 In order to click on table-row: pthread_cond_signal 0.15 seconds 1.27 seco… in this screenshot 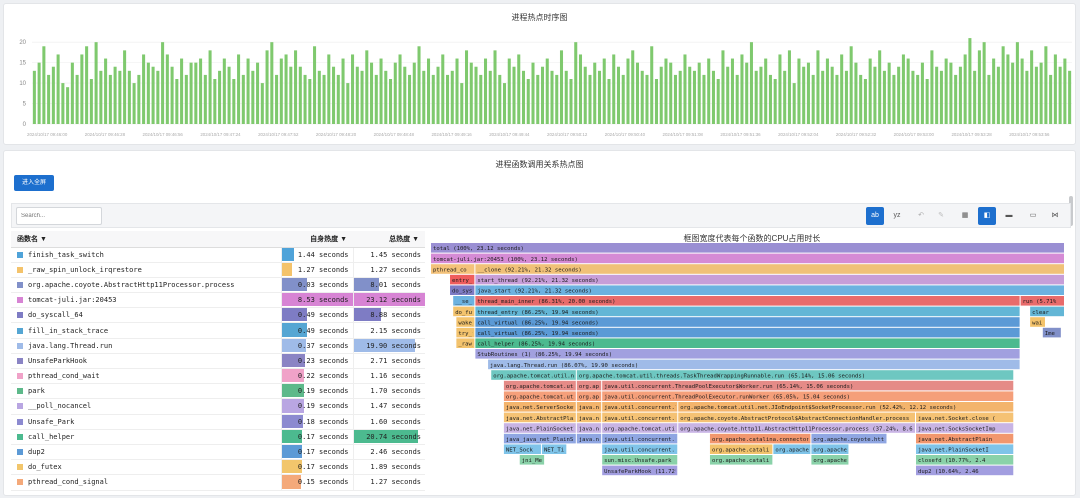, I will do `click(218, 482)`.